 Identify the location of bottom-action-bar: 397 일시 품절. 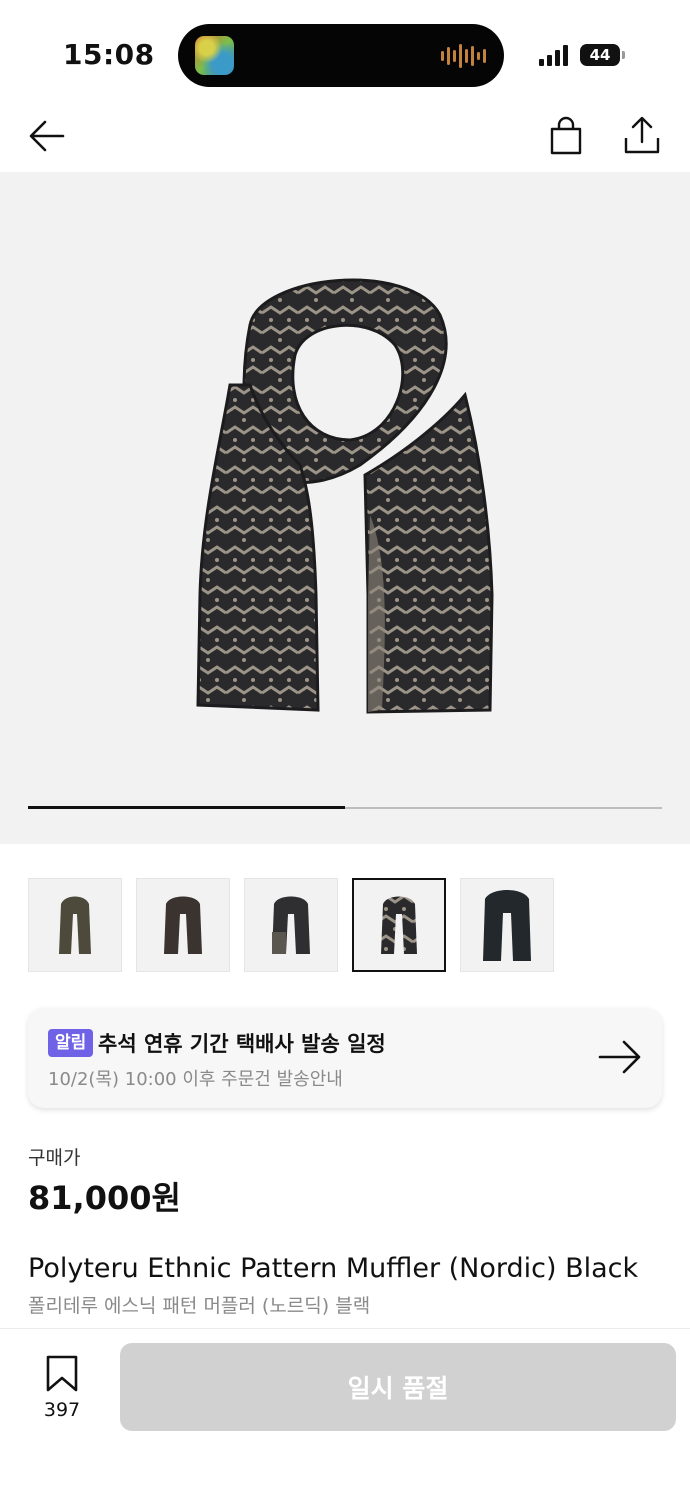
(345, 1414).